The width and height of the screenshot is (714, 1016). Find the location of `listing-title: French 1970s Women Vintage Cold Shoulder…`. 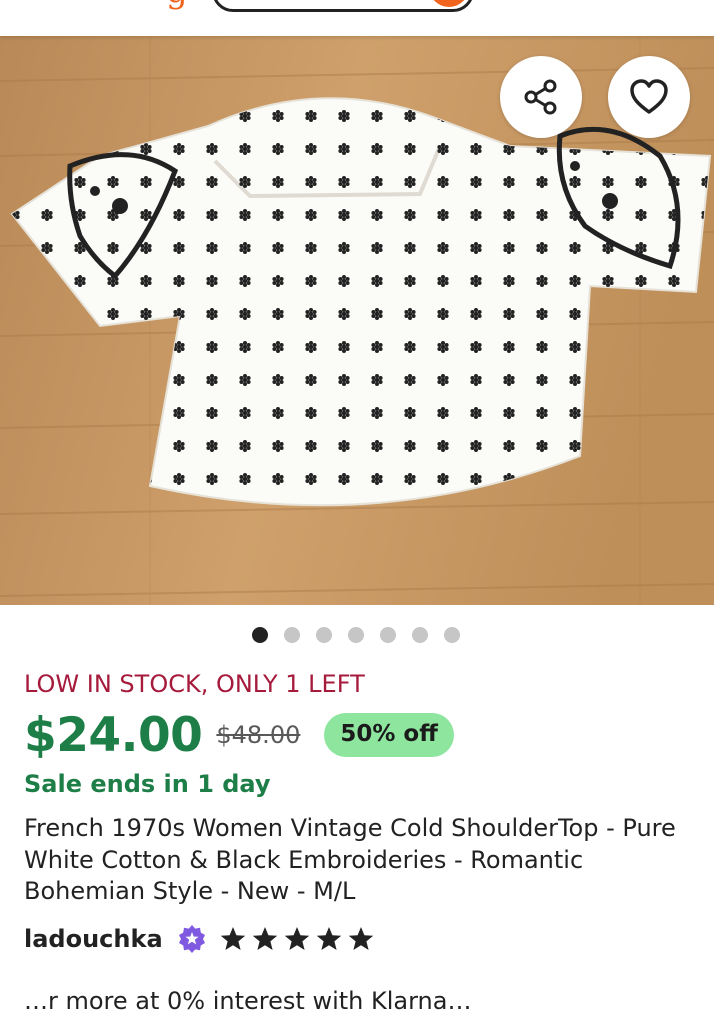

listing-title: French 1970s Women Vintage Cold Shoulder… is located at coordinates (350, 859).